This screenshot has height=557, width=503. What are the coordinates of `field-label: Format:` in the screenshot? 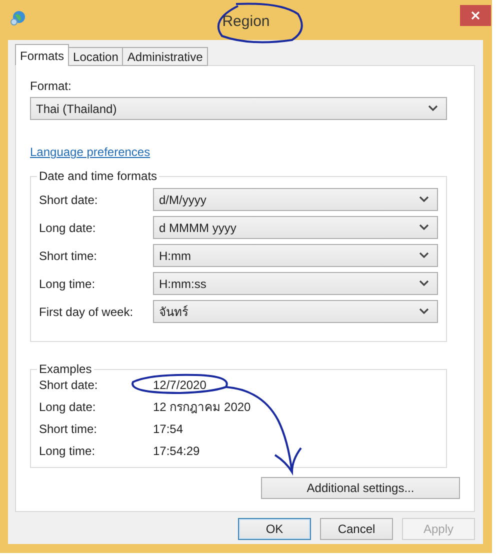 It's located at (51, 86).